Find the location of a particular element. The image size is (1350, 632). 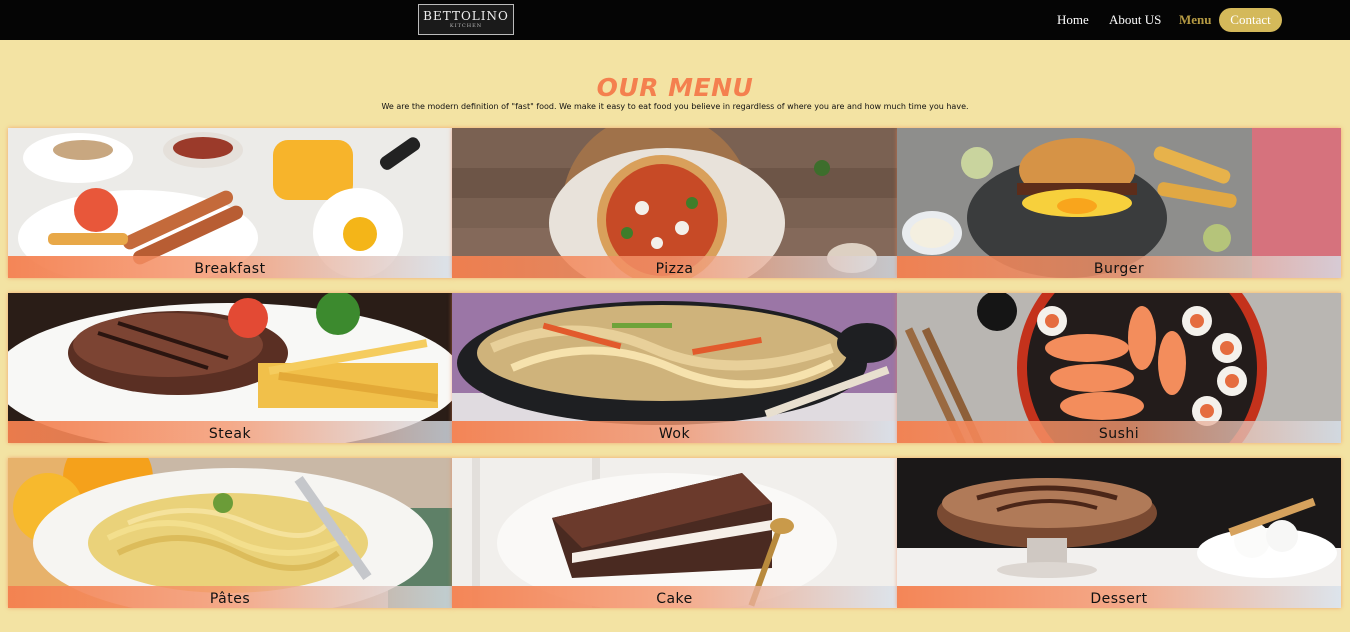

card-title: Cake is located at coordinates (674, 599).